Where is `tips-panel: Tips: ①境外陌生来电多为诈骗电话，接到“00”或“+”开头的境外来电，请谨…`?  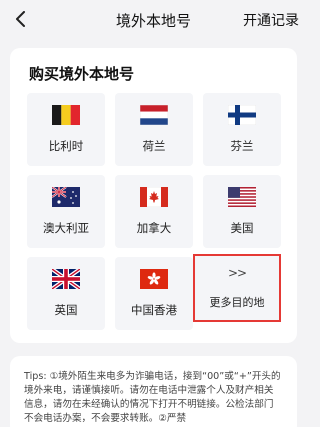 tips-panel: Tips: ①境外陌生来电多为诈骗电话，接到“00”或“+”开头的境外来电，请谨… is located at coordinates (153, 391).